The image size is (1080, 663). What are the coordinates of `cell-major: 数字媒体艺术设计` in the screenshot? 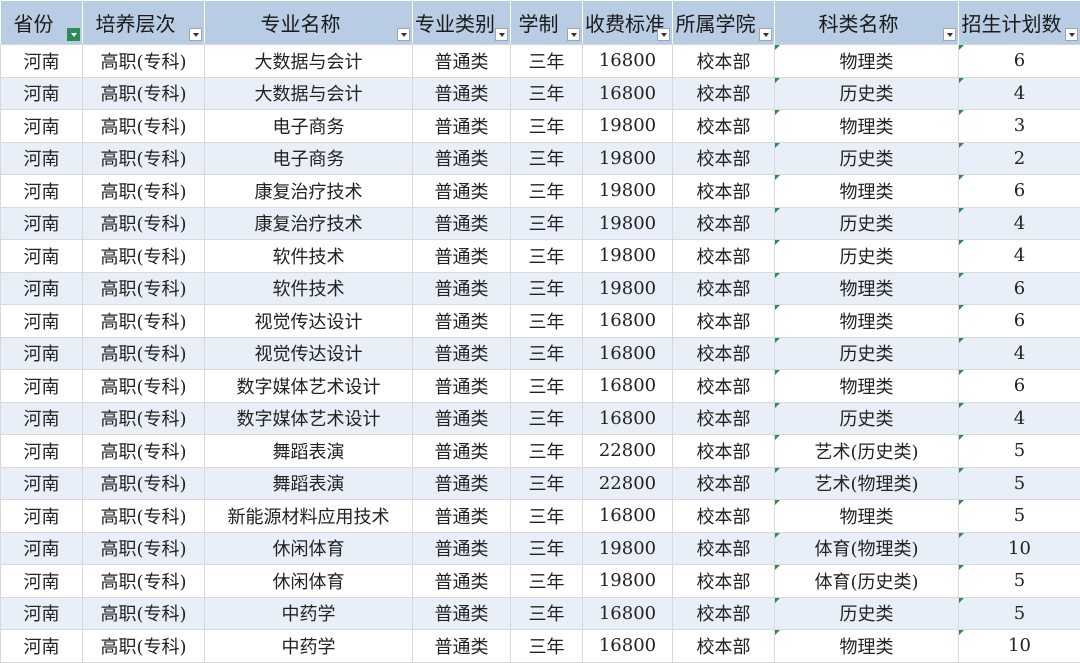 It's located at (309, 386).